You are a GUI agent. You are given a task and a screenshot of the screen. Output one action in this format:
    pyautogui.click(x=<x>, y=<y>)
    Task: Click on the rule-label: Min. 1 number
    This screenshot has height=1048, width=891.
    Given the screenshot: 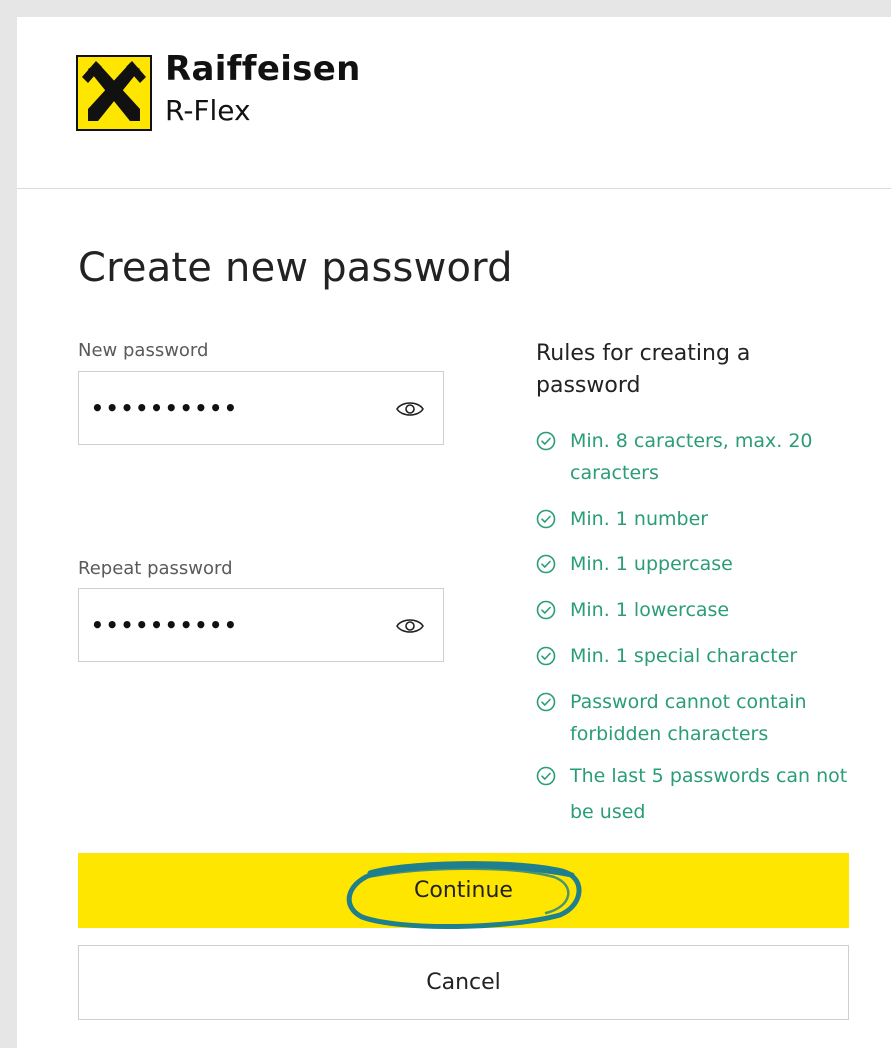 What is the action you would take?
    pyautogui.click(x=639, y=519)
    